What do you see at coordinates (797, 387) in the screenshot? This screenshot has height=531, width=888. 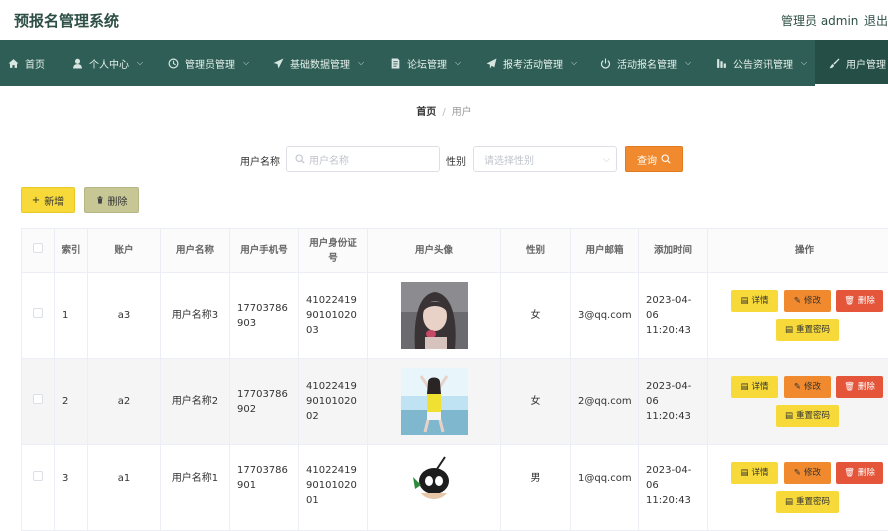 I see `edit-icon: ✎` at bounding box center [797, 387].